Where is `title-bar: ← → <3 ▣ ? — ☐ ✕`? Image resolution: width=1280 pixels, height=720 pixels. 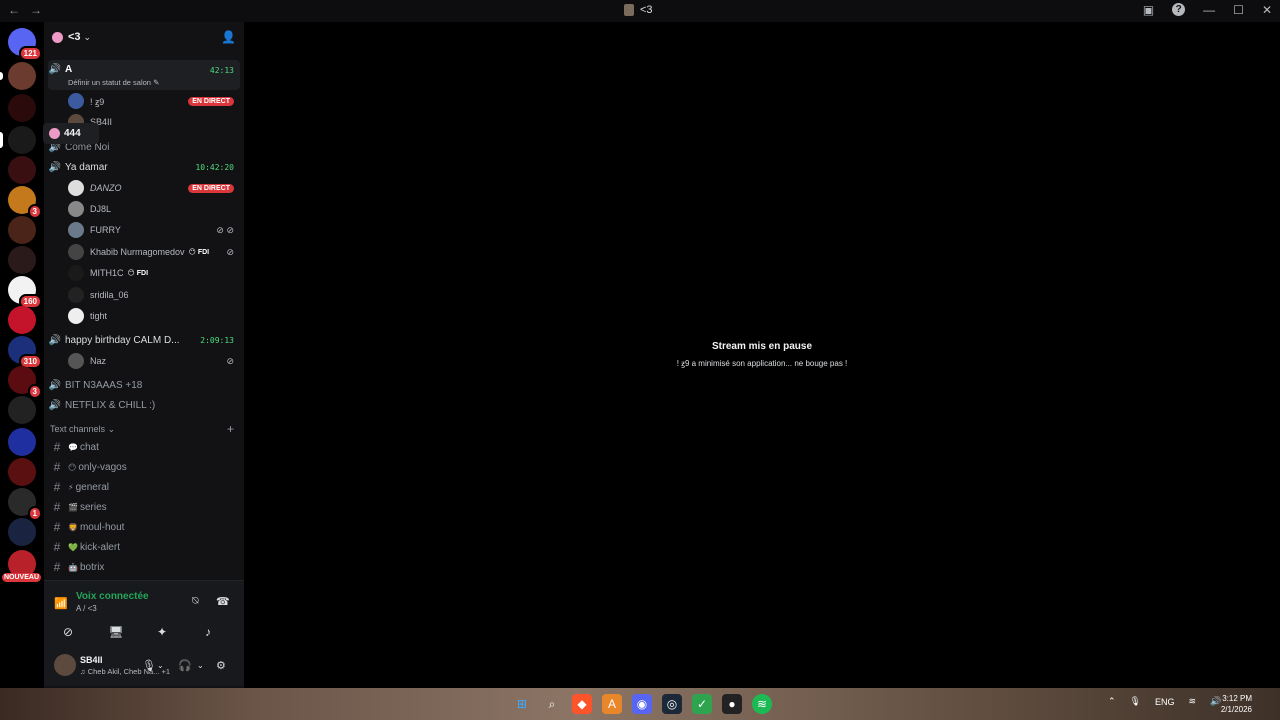
title-bar: ← → <3 ▣ ? — ☐ ✕ is located at coordinates (640, 11).